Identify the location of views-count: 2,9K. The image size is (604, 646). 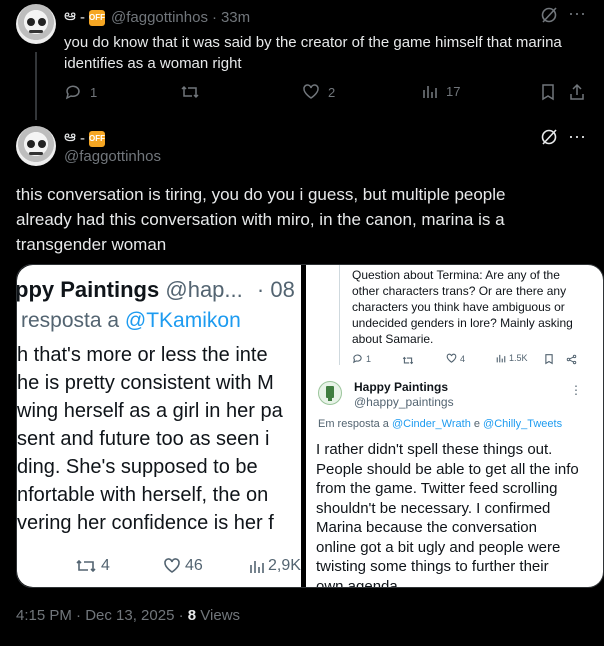
(284, 565).